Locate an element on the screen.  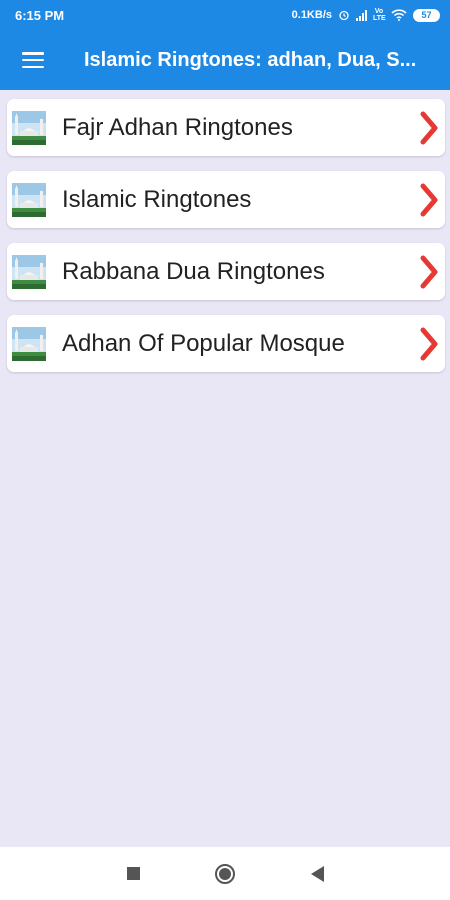
wifi-icon is located at coordinates (399, 15).